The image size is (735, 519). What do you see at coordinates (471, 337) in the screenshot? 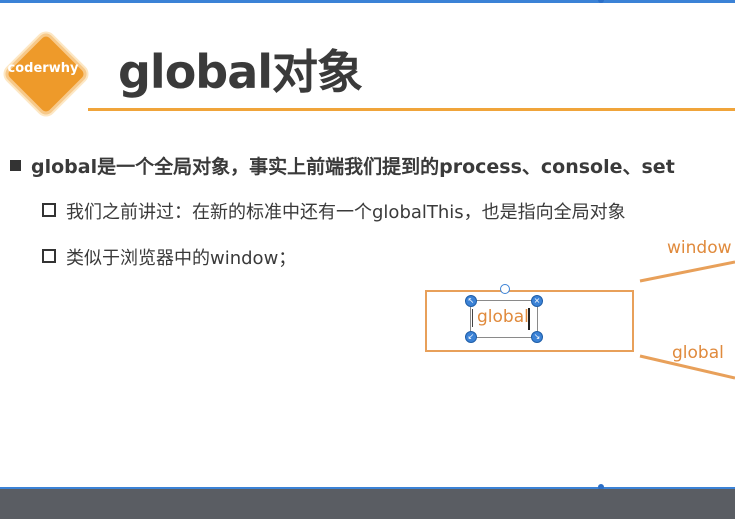
I see `resize-handle-bottom-left-icon: ↙` at bounding box center [471, 337].